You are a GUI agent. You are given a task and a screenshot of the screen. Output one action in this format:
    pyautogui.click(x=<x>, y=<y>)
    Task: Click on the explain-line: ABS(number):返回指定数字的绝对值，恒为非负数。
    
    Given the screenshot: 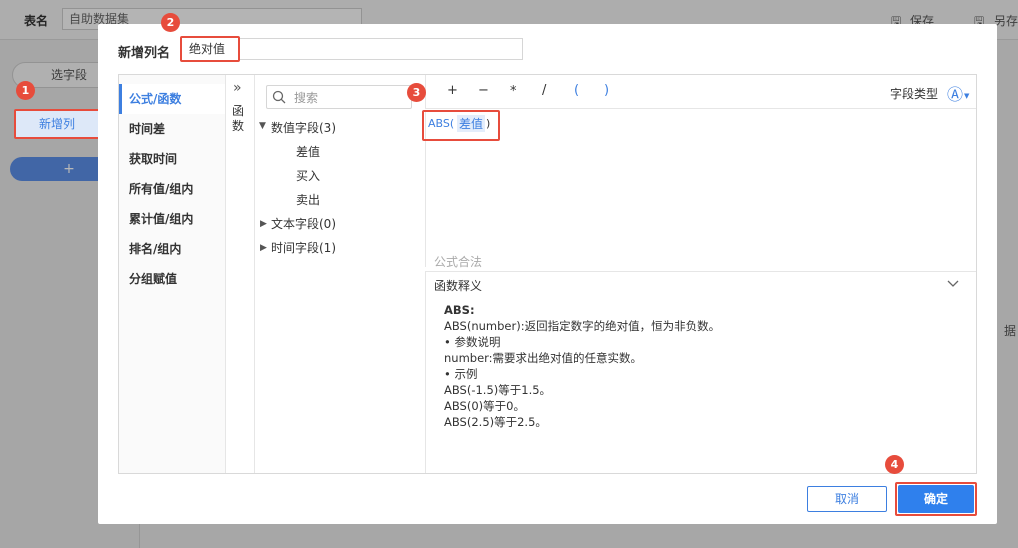 What is the action you would take?
    pyautogui.click(x=582, y=326)
    